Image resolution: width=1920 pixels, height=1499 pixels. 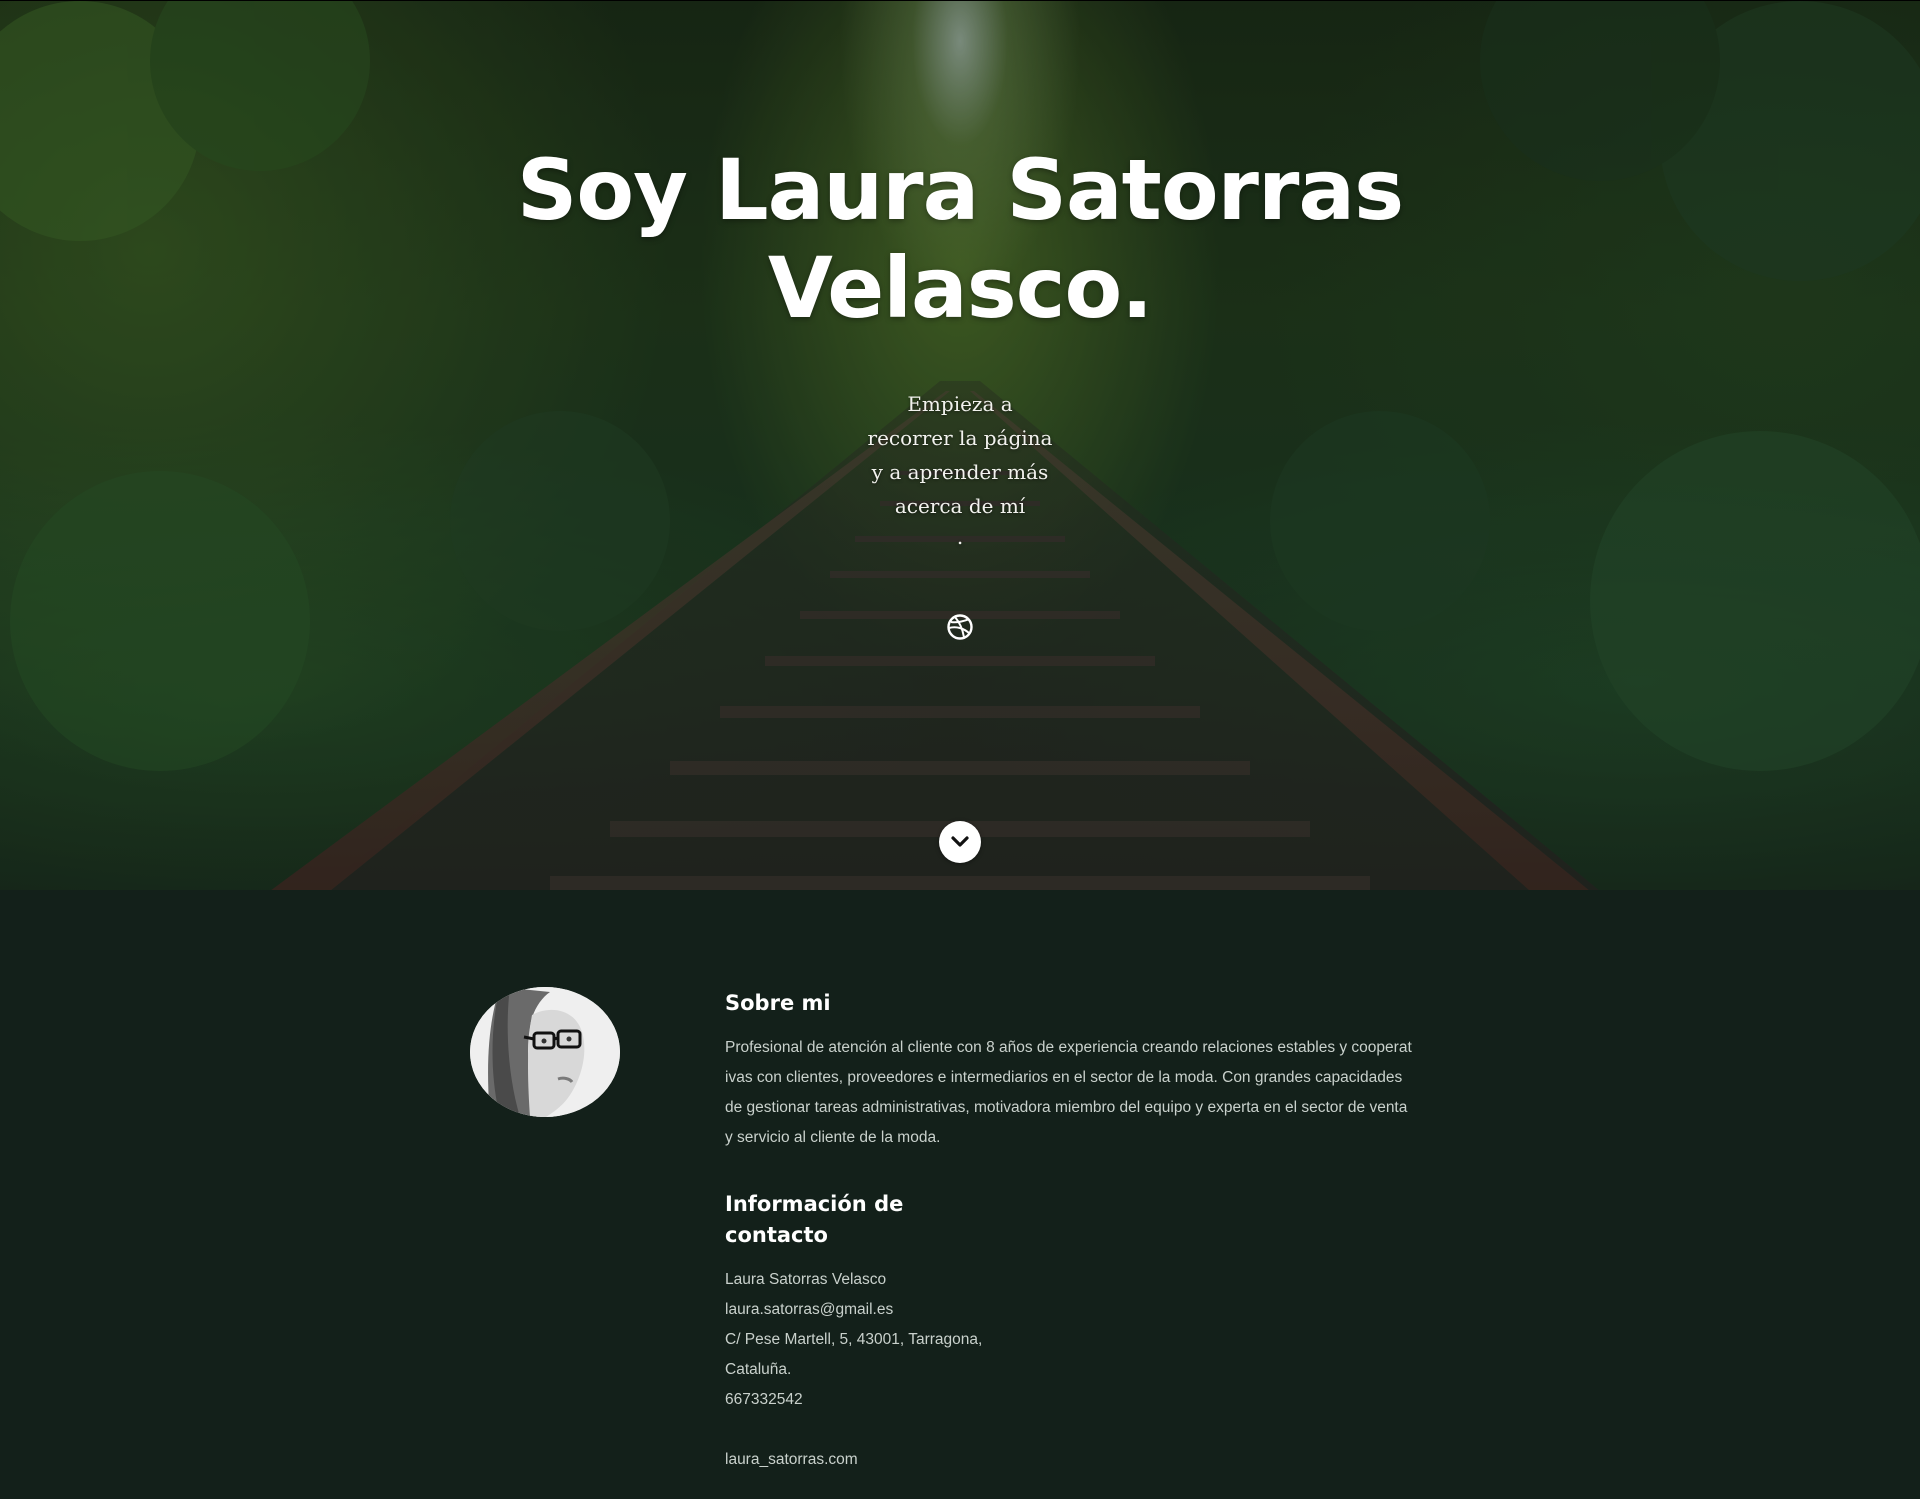 I want to click on contact-phone: 667332542, so click(x=764, y=1399).